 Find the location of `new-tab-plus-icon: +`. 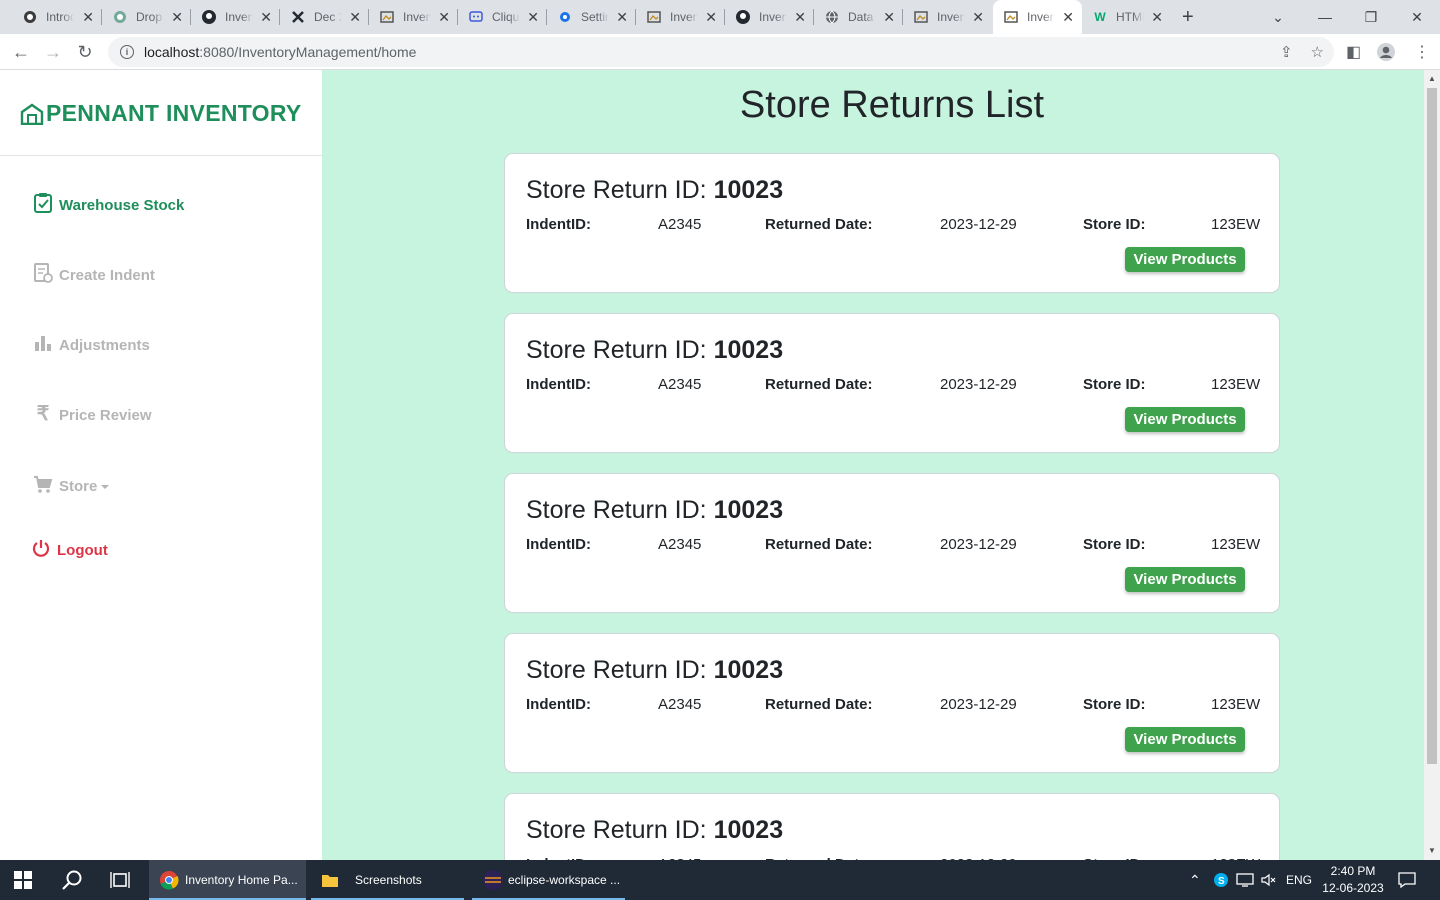

new-tab-plus-icon: + is located at coordinates (1188, 17).